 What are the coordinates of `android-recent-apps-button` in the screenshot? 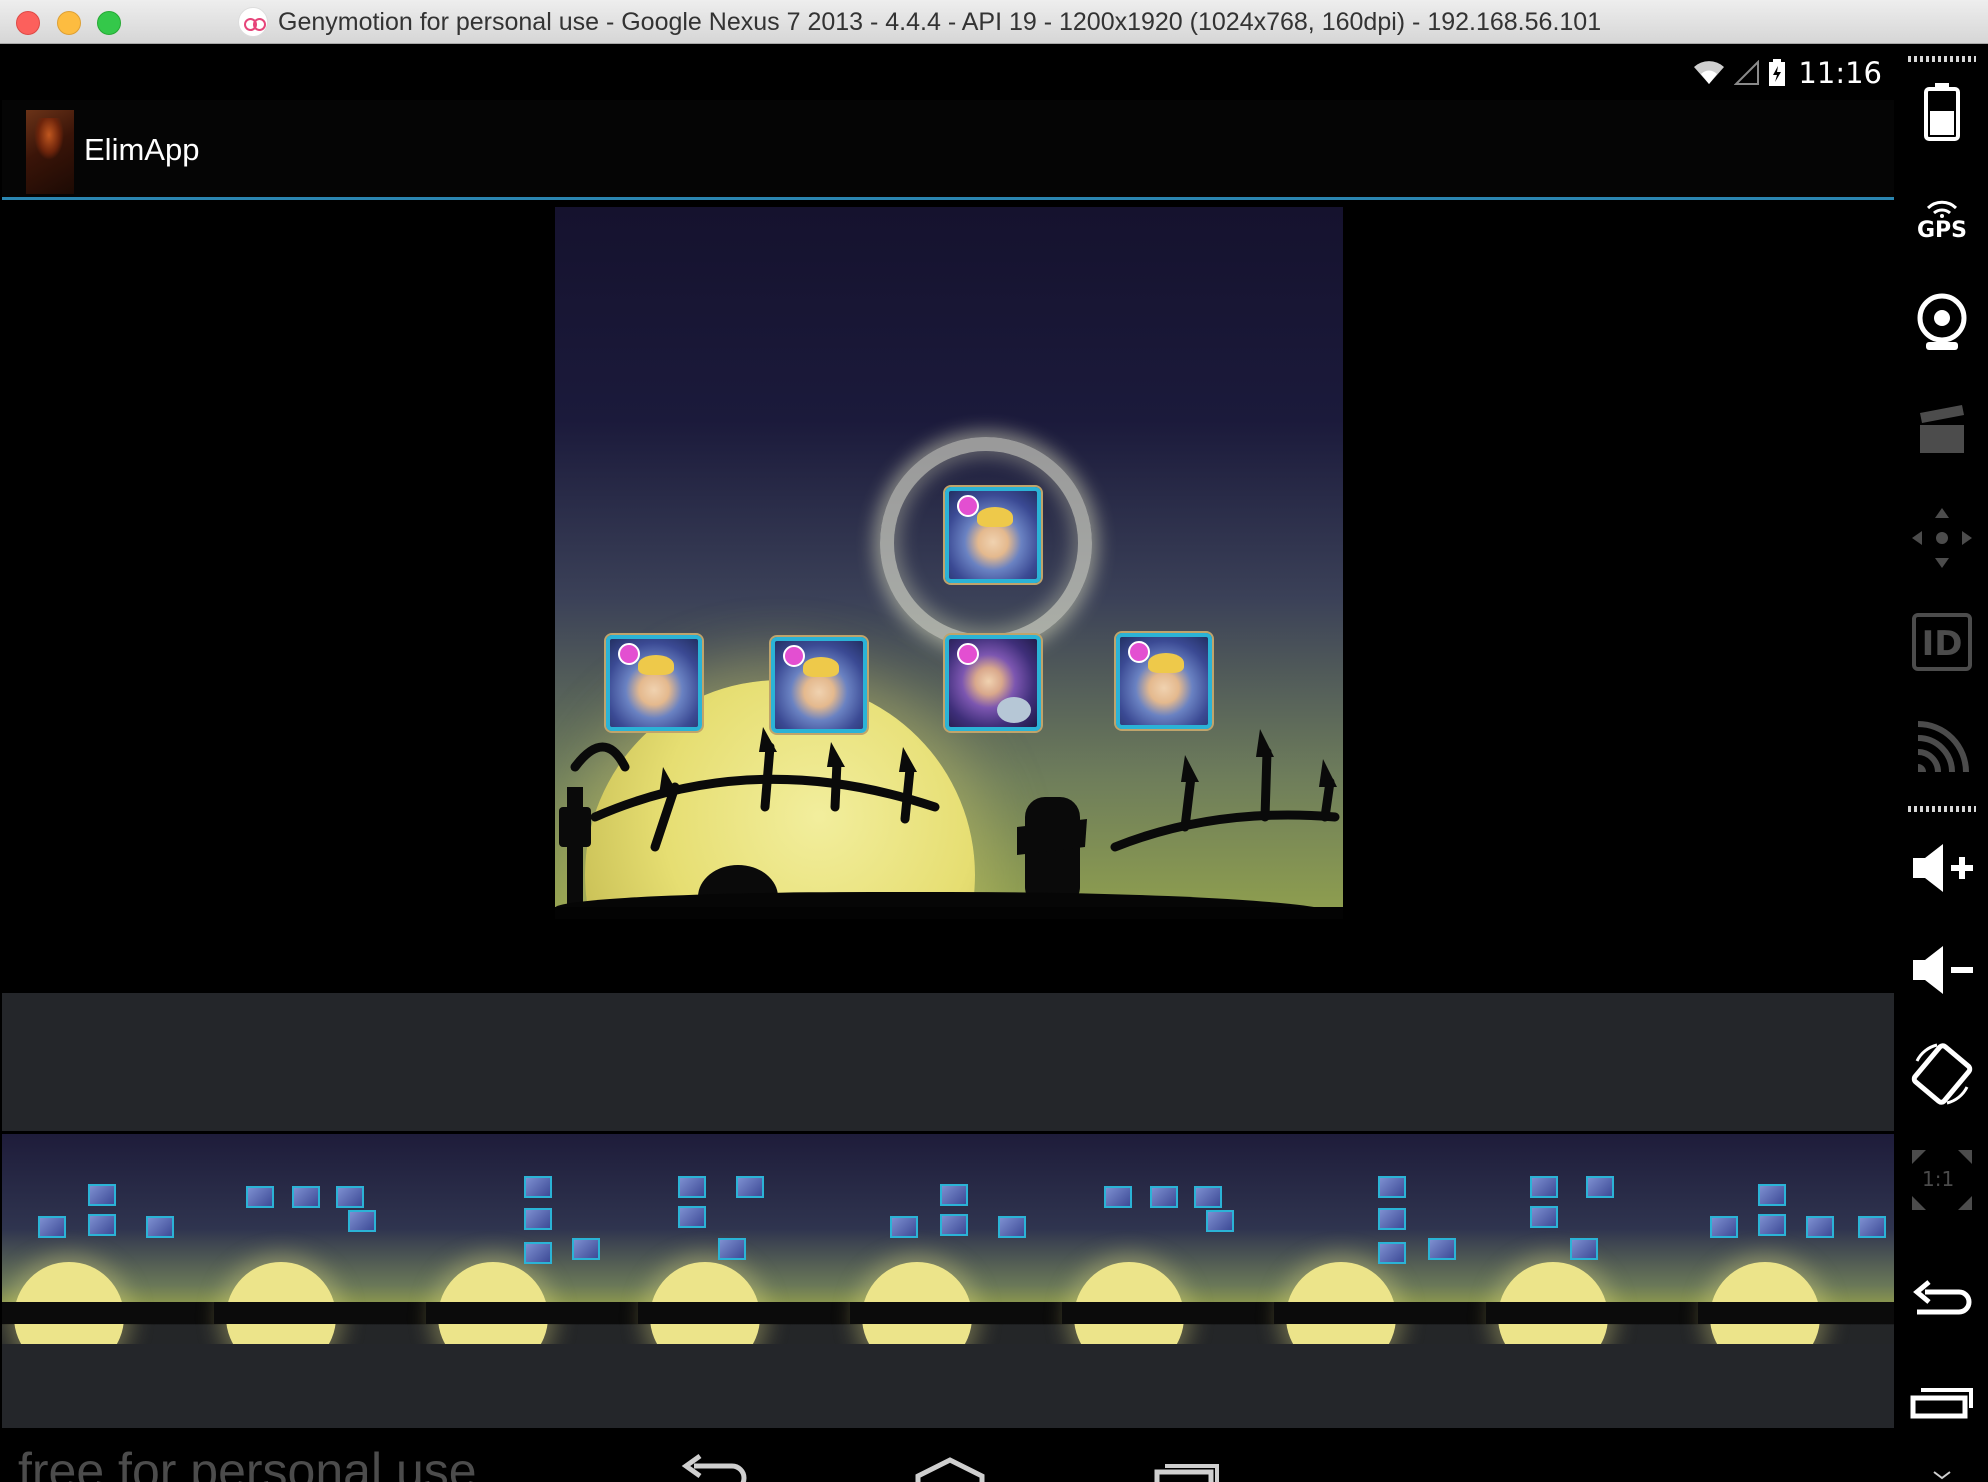 It's located at (1942, 1402).